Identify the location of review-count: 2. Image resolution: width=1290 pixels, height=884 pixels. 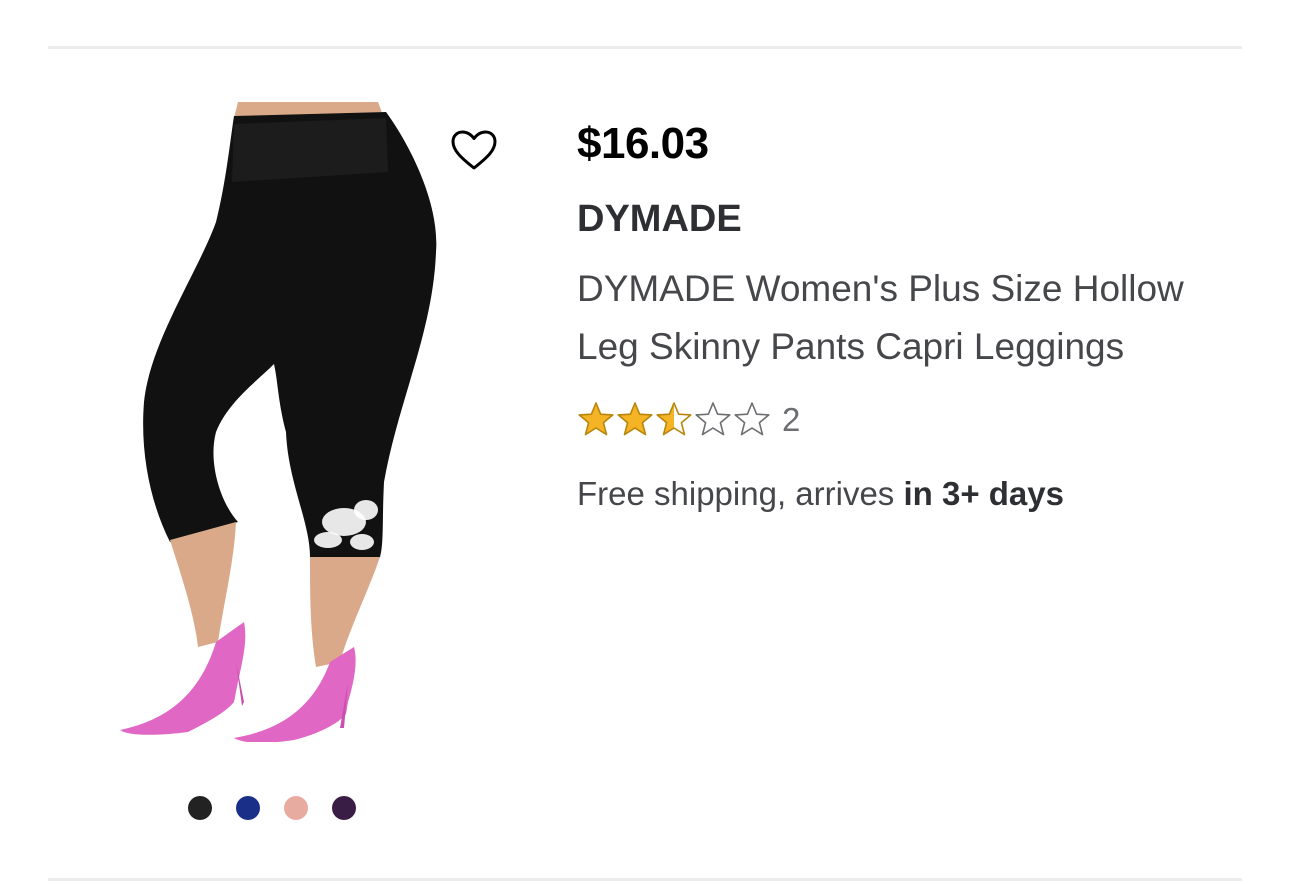
(791, 419).